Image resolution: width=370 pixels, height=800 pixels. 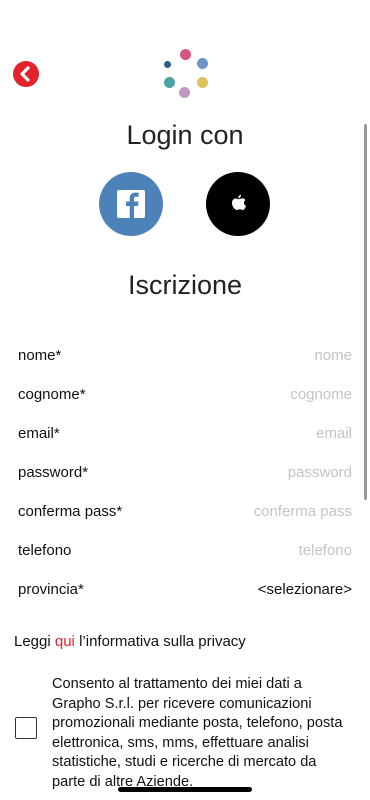 I want to click on scrollbar, so click(x=365, y=312).